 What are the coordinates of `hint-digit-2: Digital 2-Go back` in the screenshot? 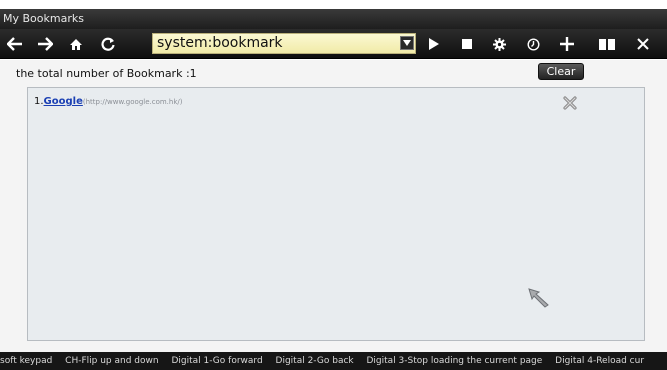 It's located at (314, 361).